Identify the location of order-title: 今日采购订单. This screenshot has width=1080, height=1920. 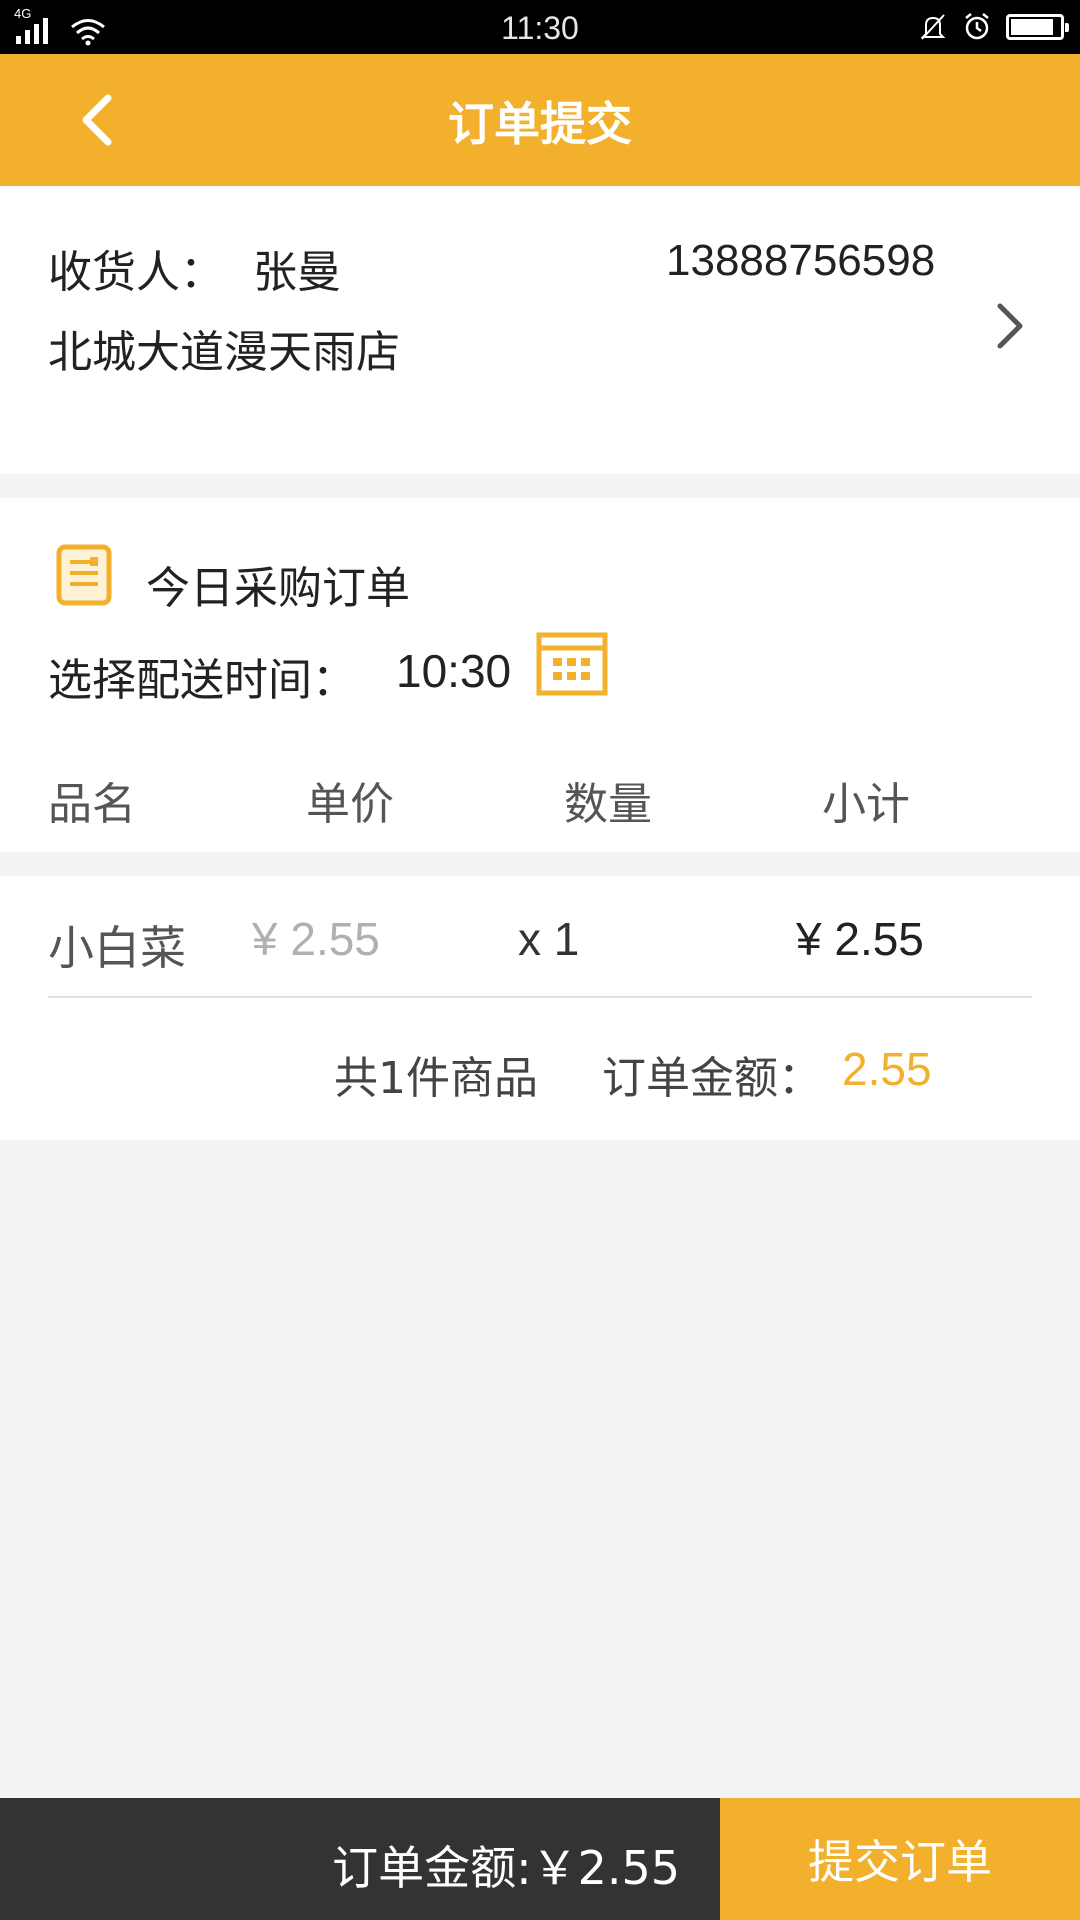
(278, 588).